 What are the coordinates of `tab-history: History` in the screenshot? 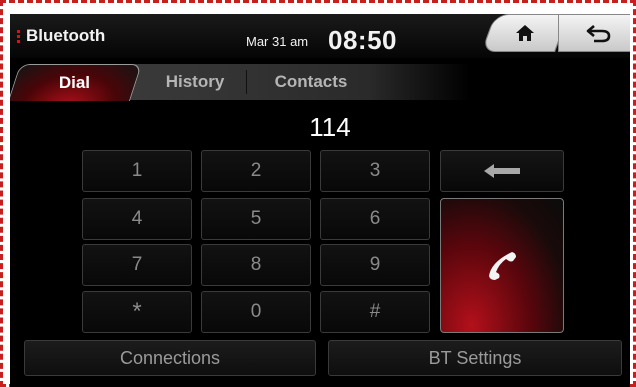 It's located at (195, 82).